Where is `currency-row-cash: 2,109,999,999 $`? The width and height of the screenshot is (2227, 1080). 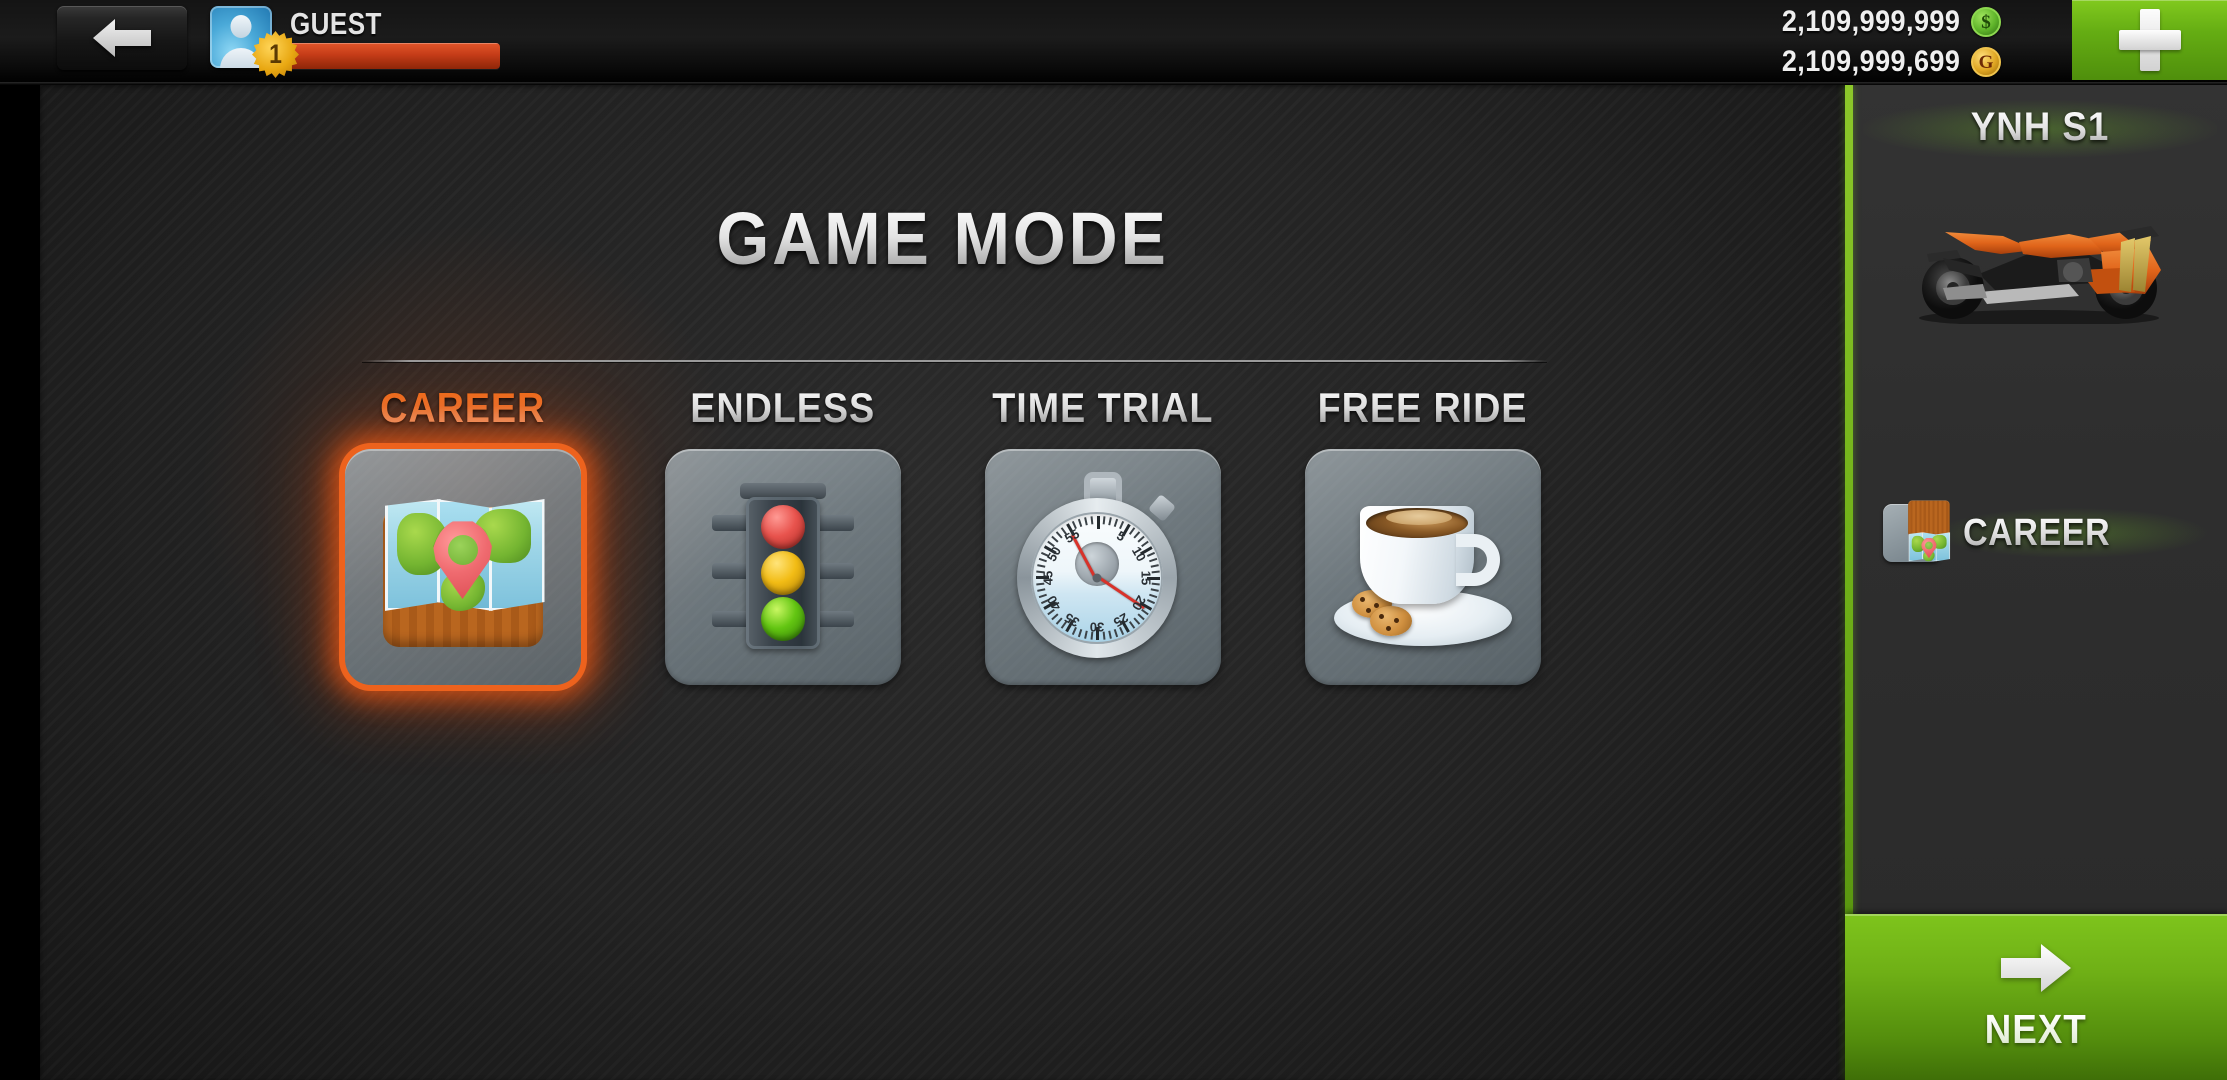
currency-row-cash: 2,109,999,999 $ is located at coordinates (1881, 22).